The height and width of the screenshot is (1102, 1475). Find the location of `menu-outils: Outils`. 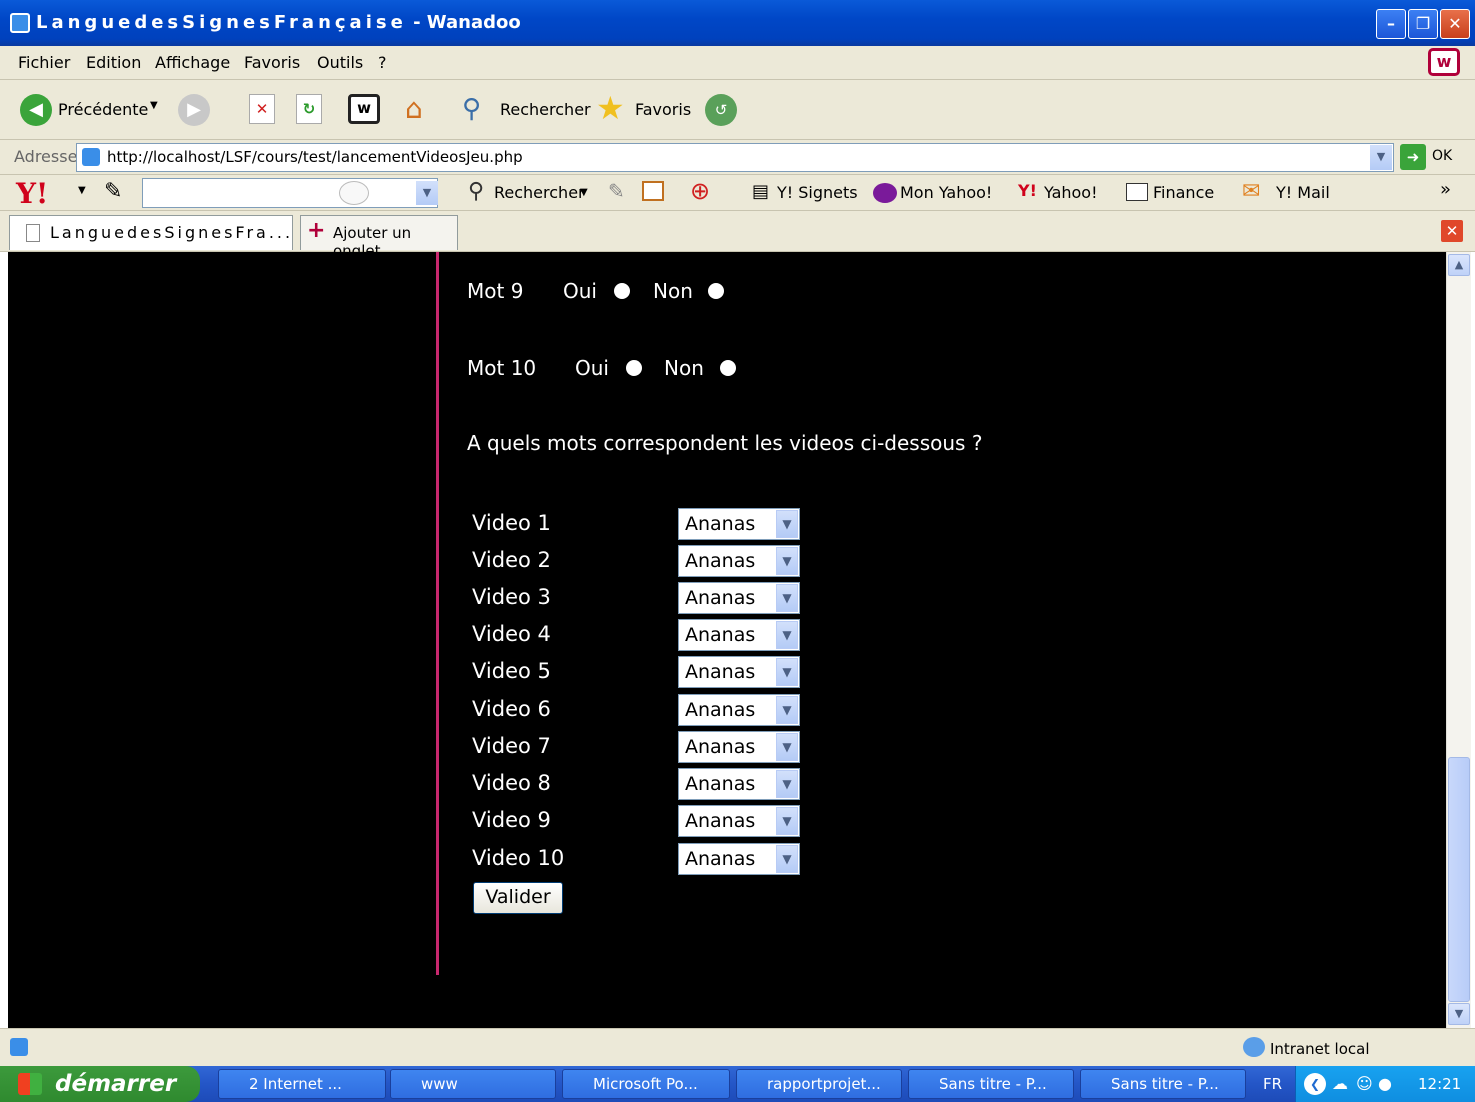

menu-outils: Outils is located at coordinates (340, 62).